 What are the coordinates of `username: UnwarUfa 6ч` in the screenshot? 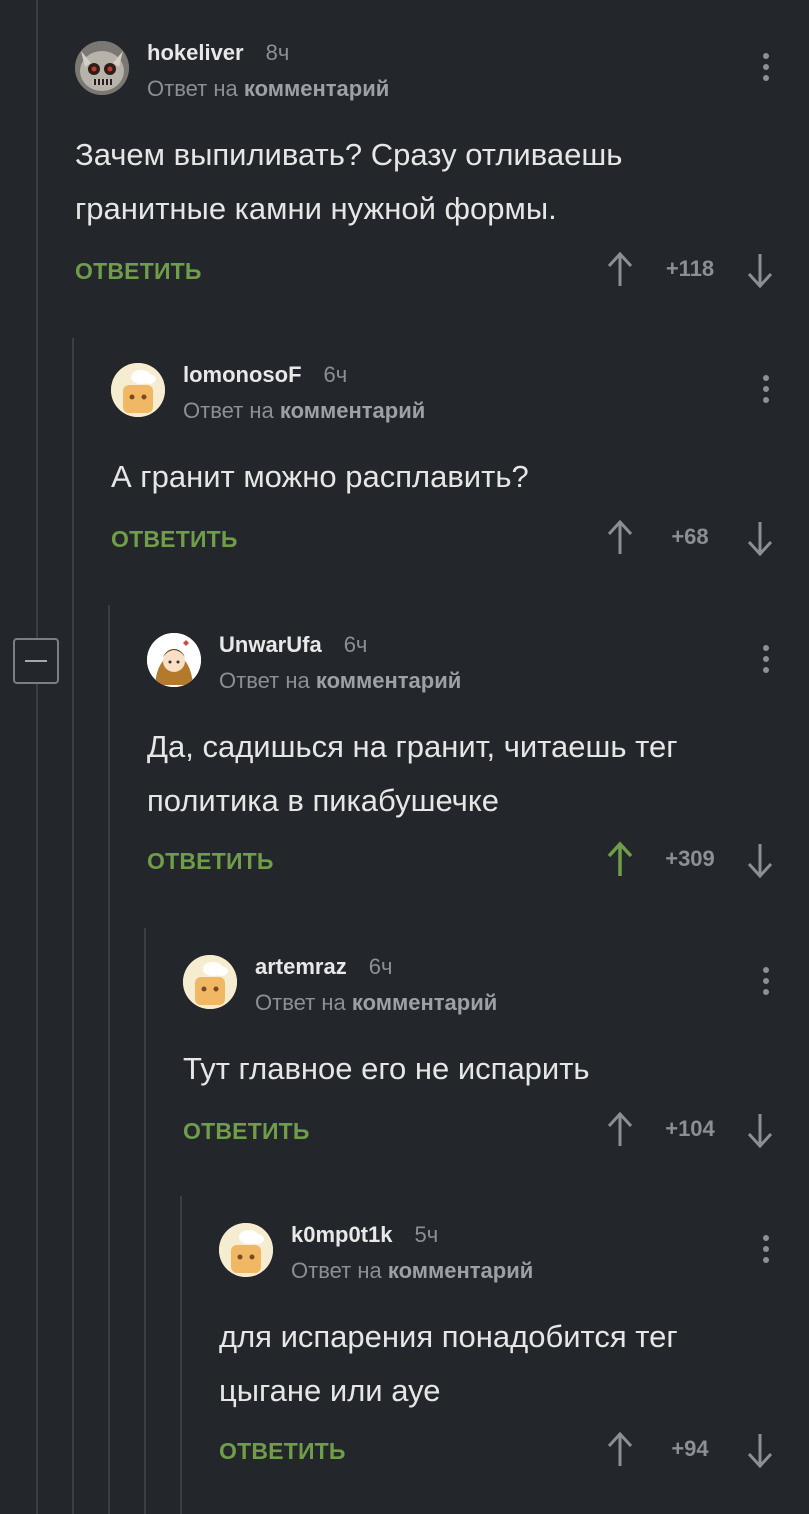 It's located at (293, 645).